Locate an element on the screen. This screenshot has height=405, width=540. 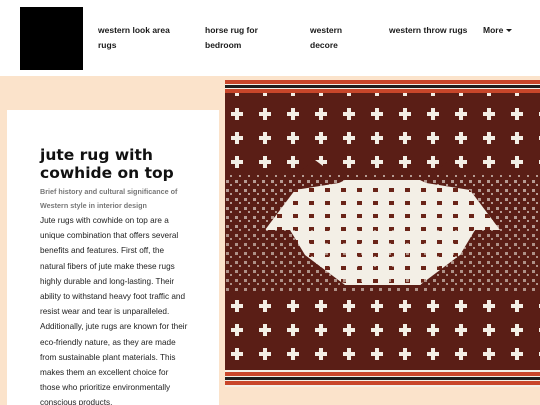
site-logo is located at coordinates (51, 38).